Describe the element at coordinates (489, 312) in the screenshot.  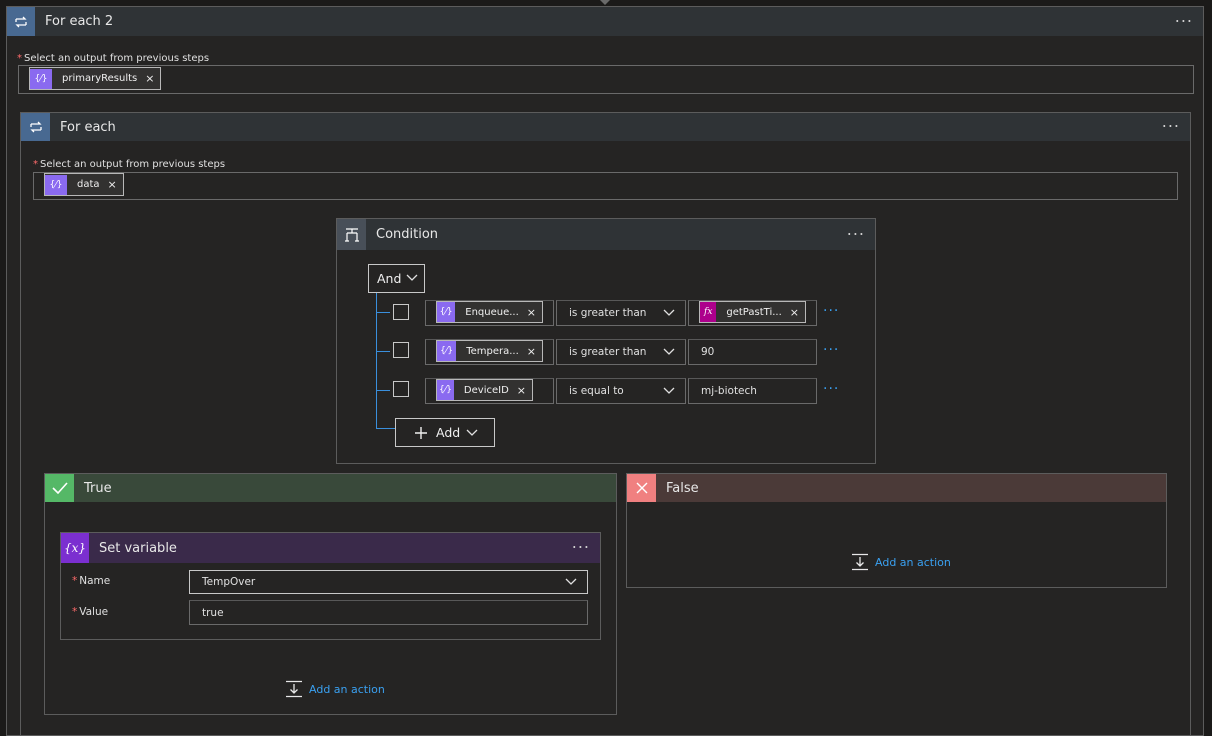
I see `row1-left-token: {⁄} Enqueue... ×` at that location.